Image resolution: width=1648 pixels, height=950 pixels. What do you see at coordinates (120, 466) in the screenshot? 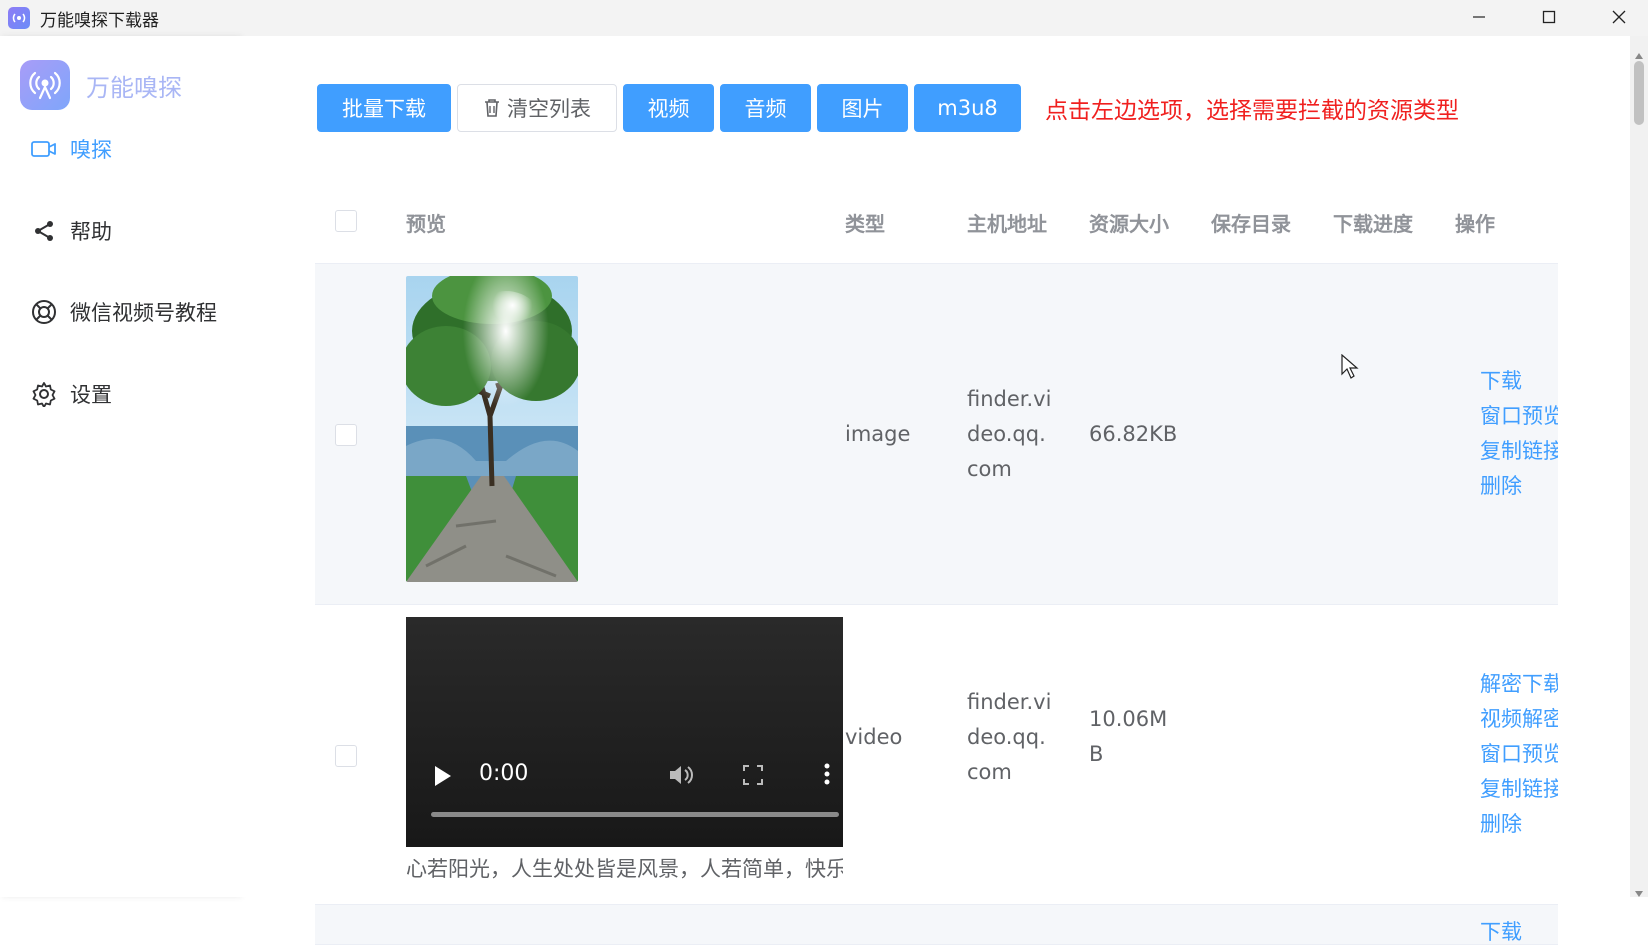
I see `sidebar: 万能嗅探 嗅探 帮助 微信视频号教程 设置` at bounding box center [120, 466].